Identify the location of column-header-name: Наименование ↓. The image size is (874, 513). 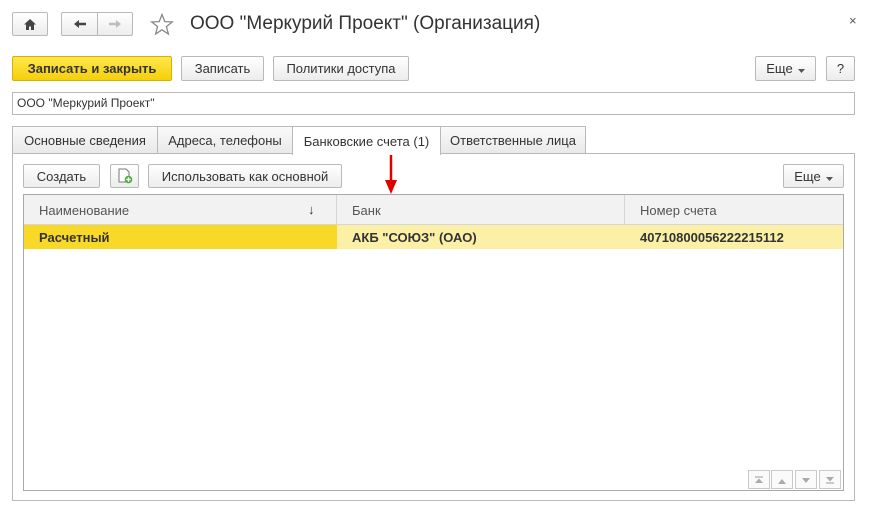
(180, 210).